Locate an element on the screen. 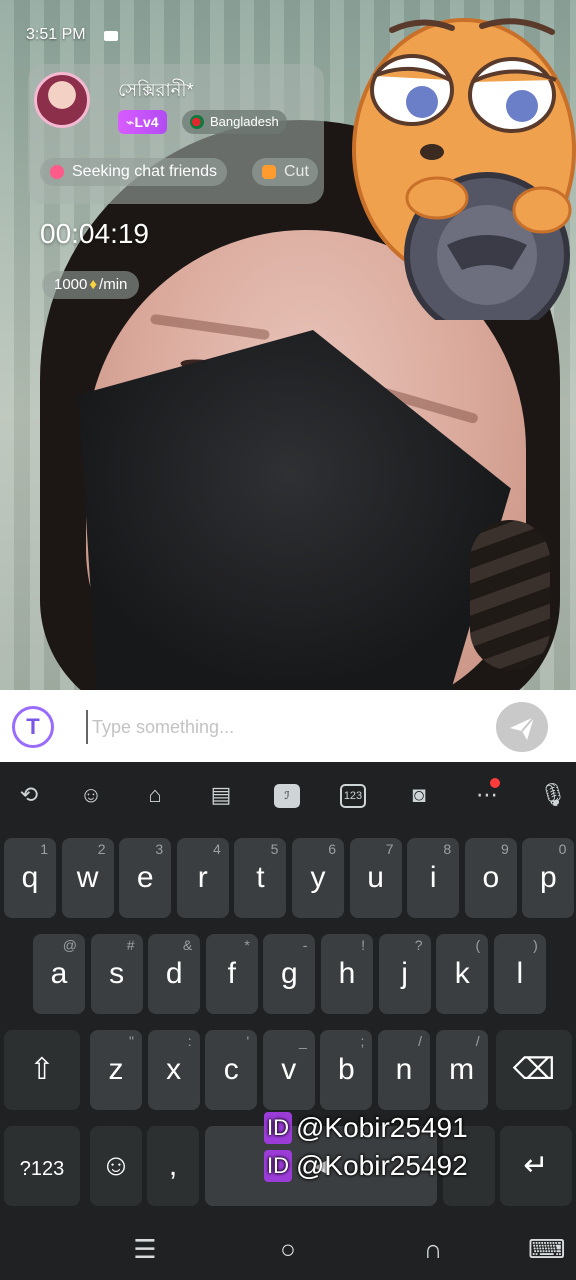  send-icon is located at coordinates (522, 728).